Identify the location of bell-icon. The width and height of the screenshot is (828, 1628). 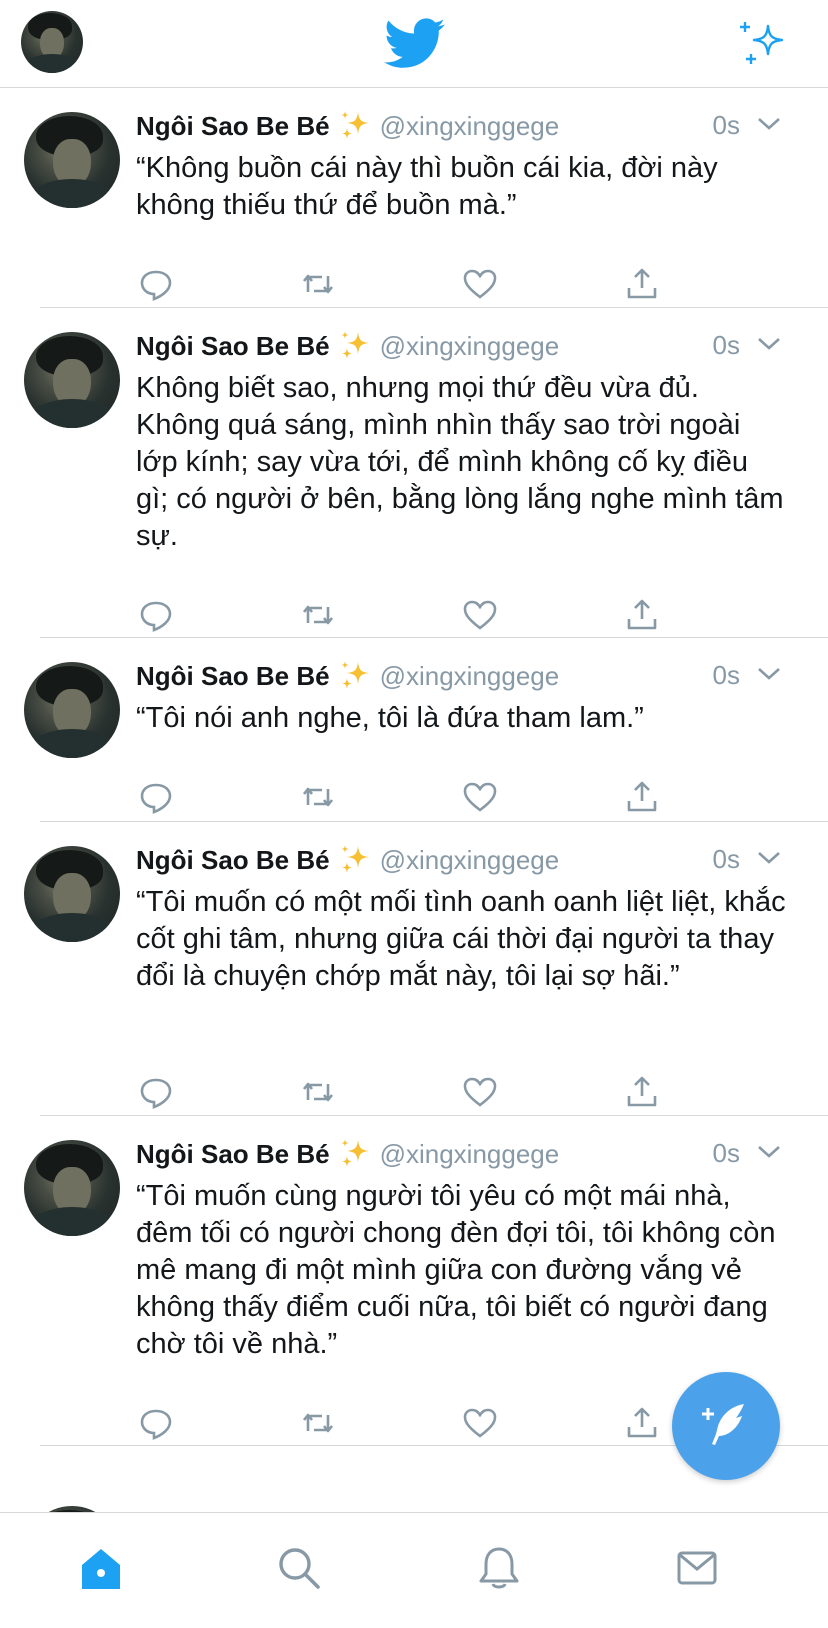
(499, 1568).